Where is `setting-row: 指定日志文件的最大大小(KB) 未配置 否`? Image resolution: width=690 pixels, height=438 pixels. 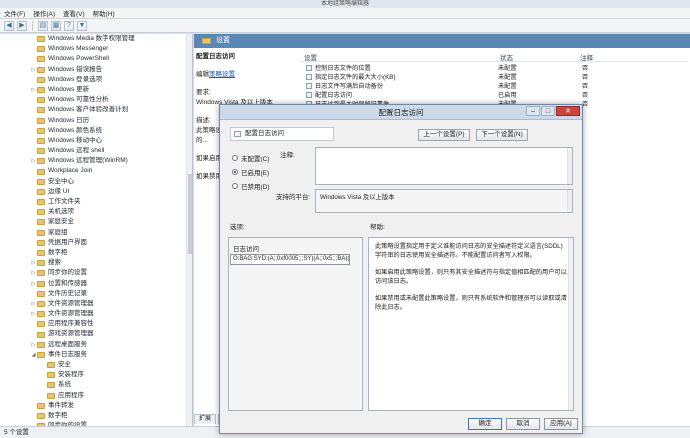 setting-row: 指定日志文件的最大大小(KB) 未配置 否 is located at coordinates (494, 77).